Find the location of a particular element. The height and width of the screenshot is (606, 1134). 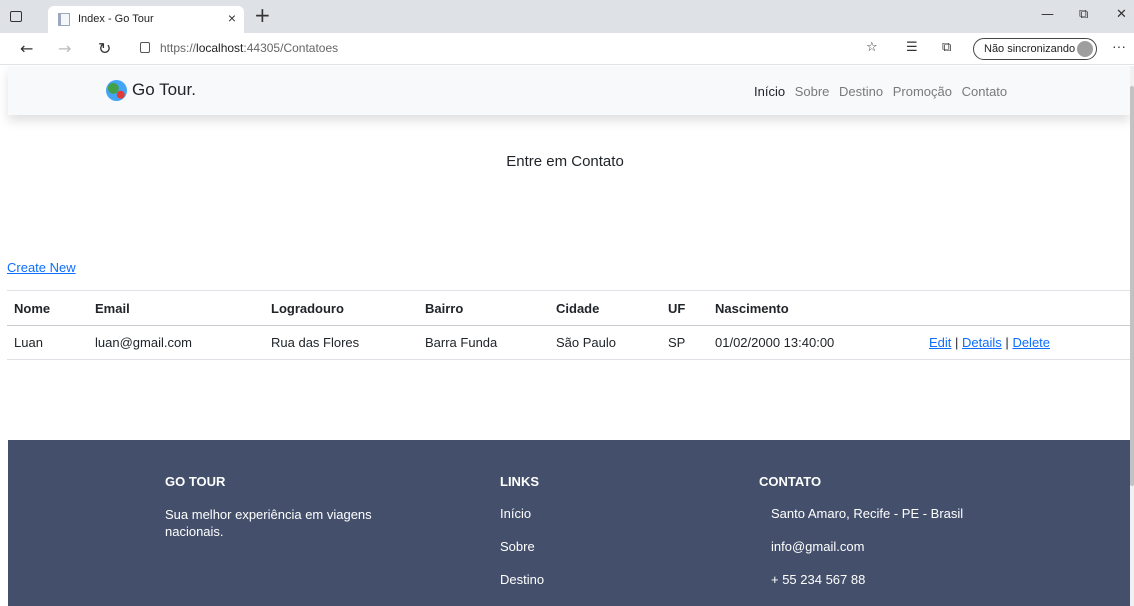

page-scrollbar is located at coordinates (1132, 336).